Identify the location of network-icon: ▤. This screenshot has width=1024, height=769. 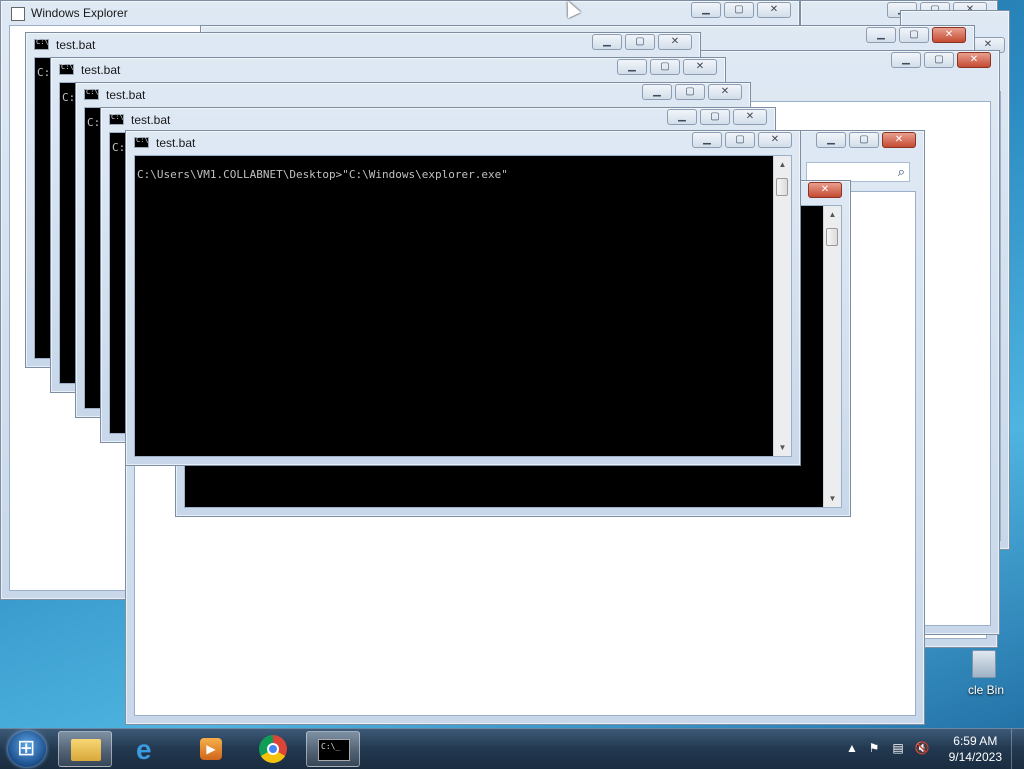
(898, 749).